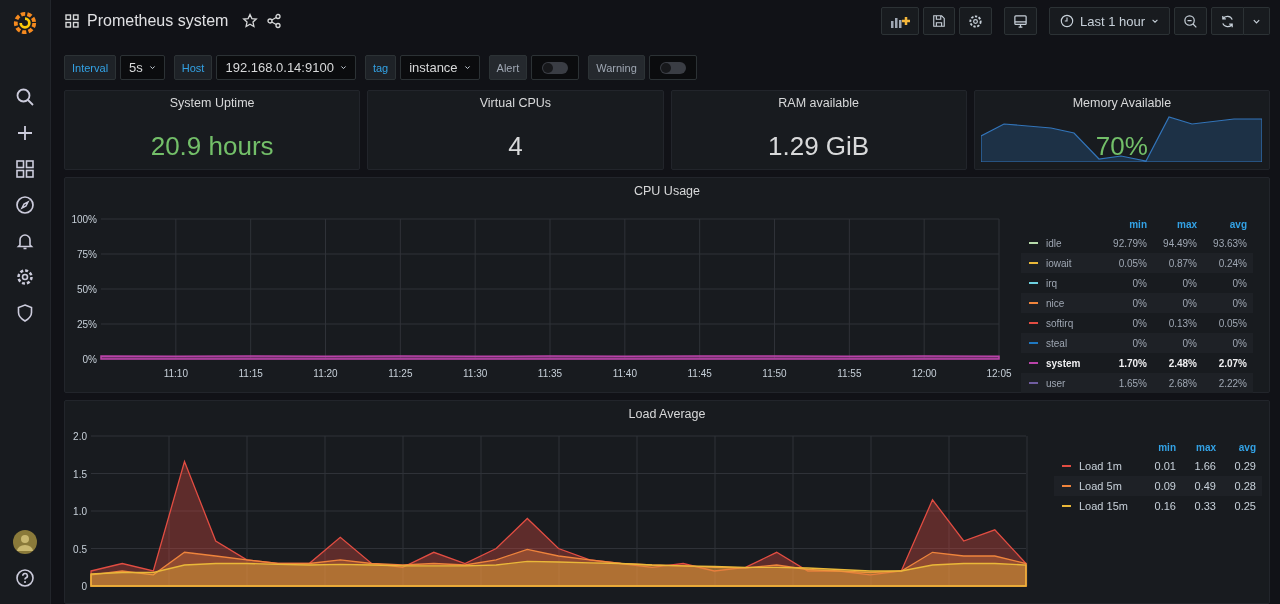  What do you see at coordinates (624, 374) in the screenshot?
I see `x-axis-label: 11:40` at bounding box center [624, 374].